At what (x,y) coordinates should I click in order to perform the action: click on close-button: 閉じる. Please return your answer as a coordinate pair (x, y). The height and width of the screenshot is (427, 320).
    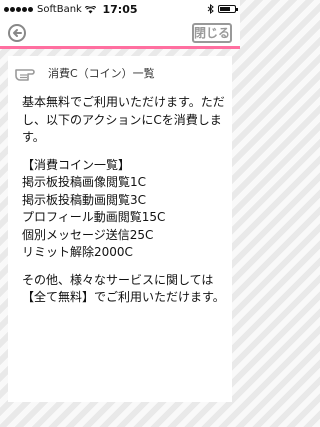
    Looking at the image, I should click on (212, 33).